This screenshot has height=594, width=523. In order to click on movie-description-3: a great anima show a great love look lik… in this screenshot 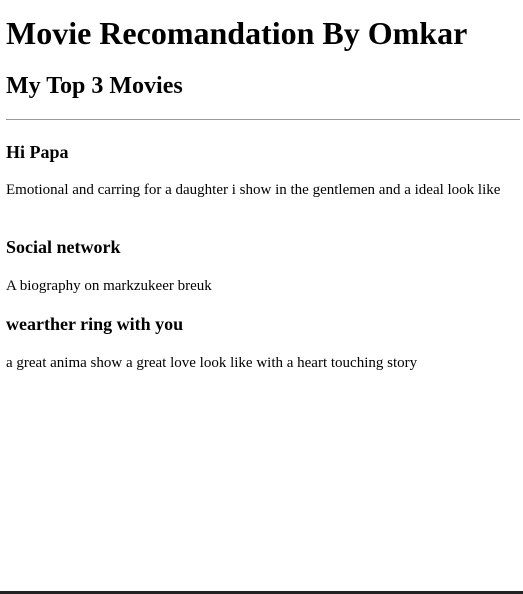, I will do `click(212, 363)`.